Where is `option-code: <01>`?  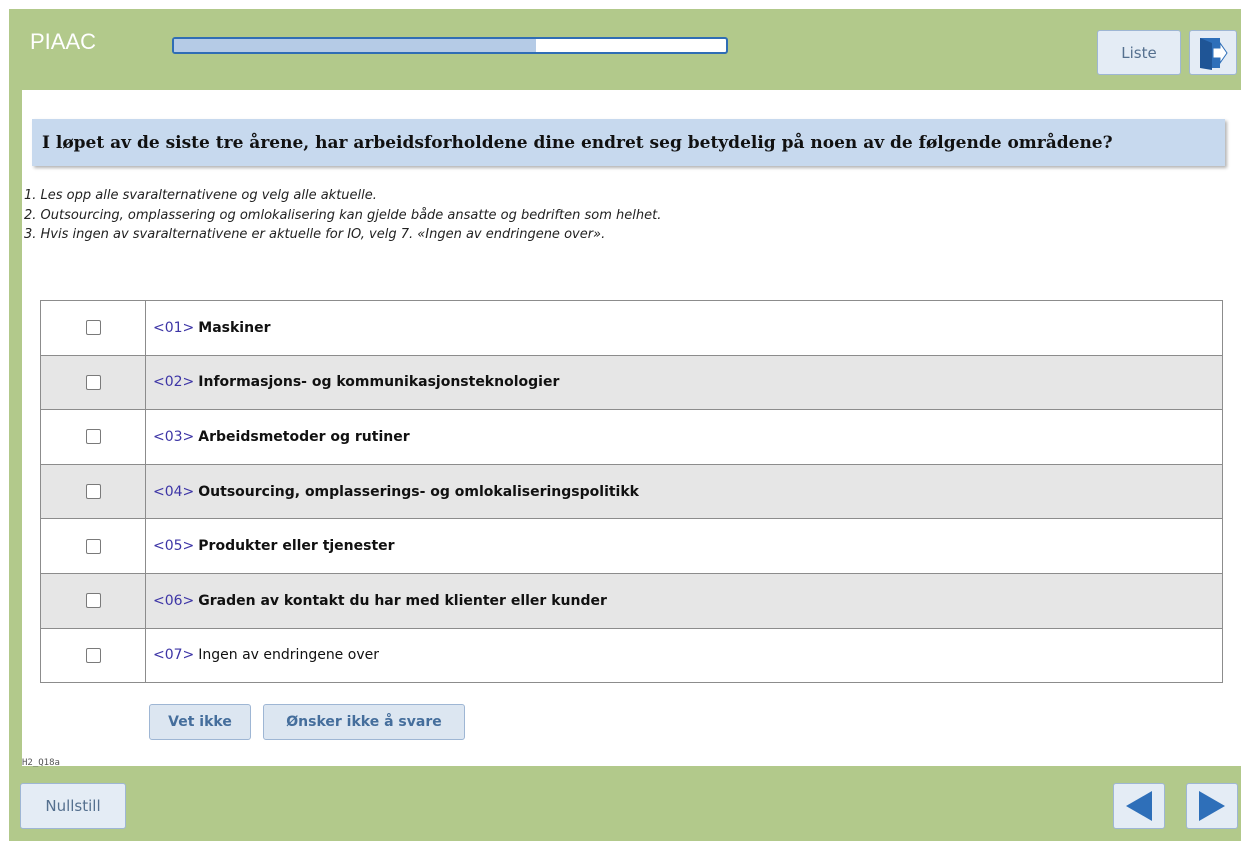
option-code: <01> is located at coordinates (174, 327).